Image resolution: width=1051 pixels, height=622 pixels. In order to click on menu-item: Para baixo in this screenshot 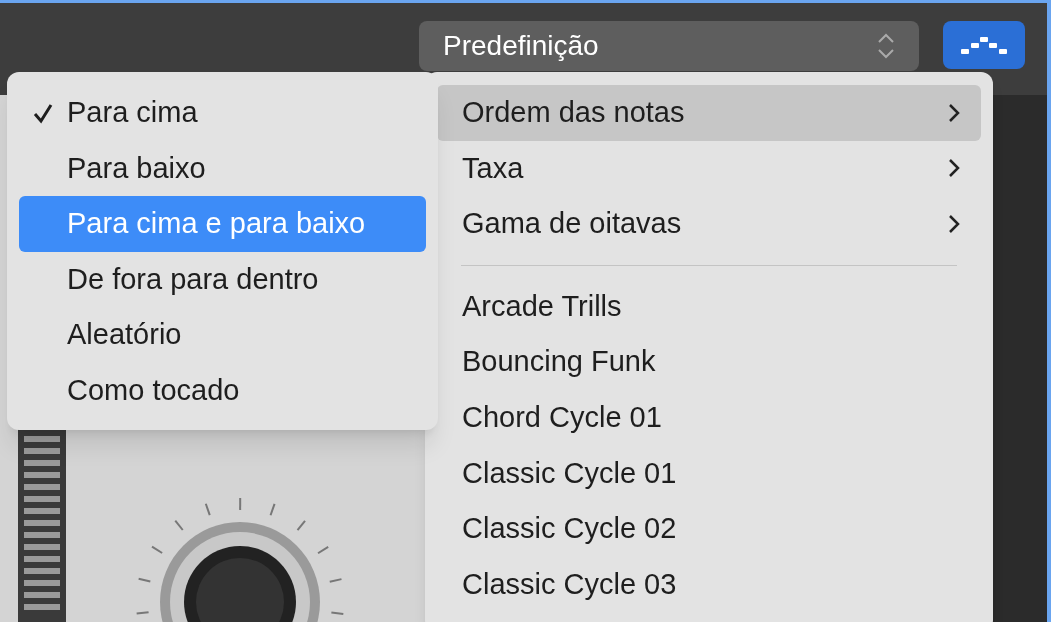, I will do `click(222, 168)`.